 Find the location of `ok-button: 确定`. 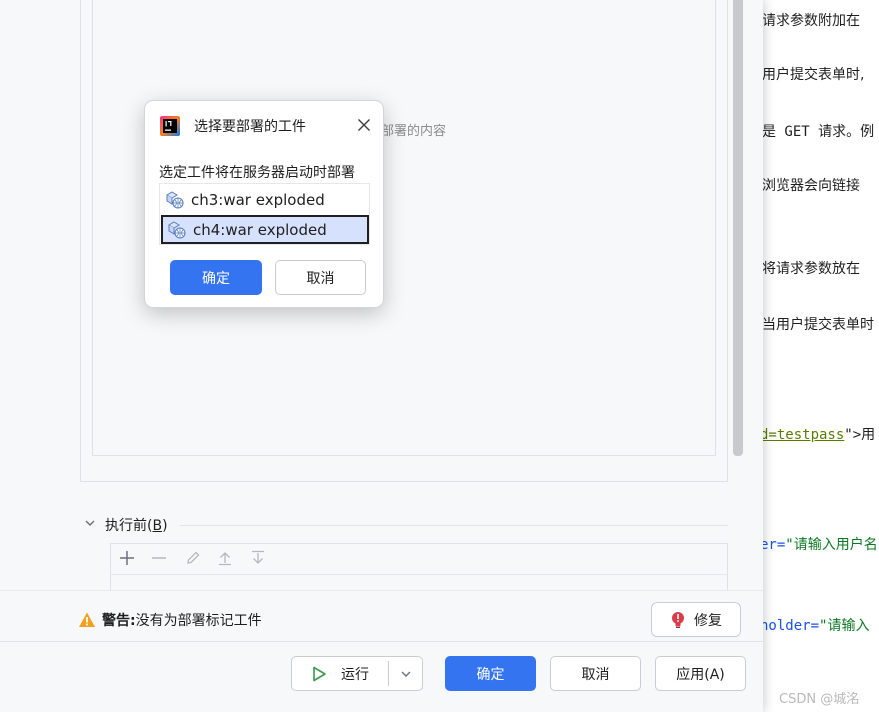

ok-button: 确定 is located at coordinates (490, 673).